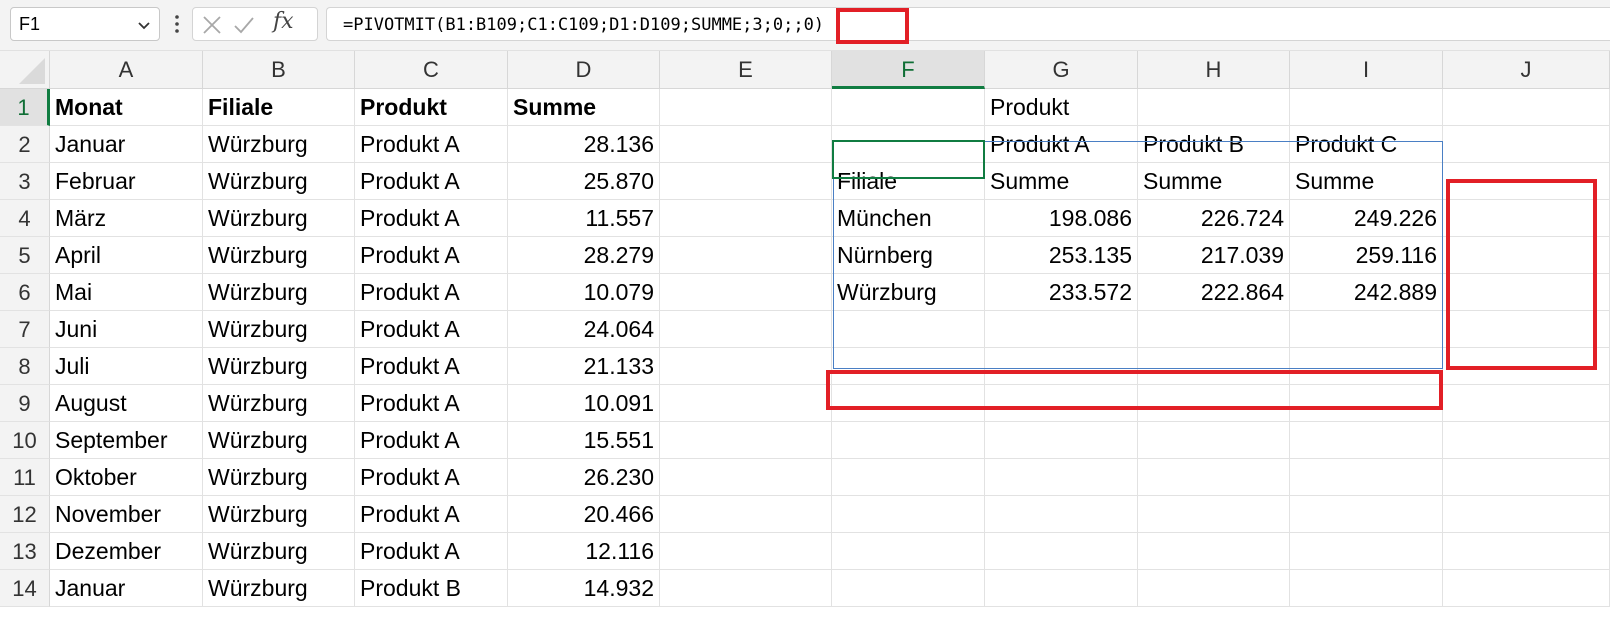 This screenshot has width=1610, height=625. What do you see at coordinates (908, 477) in the screenshot?
I see `cell-f11` at bounding box center [908, 477].